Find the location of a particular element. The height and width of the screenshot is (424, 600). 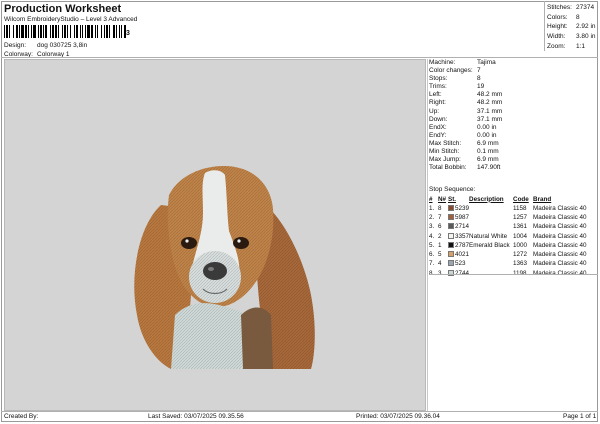

stop-index: 3. is located at coordinates (433, 226).